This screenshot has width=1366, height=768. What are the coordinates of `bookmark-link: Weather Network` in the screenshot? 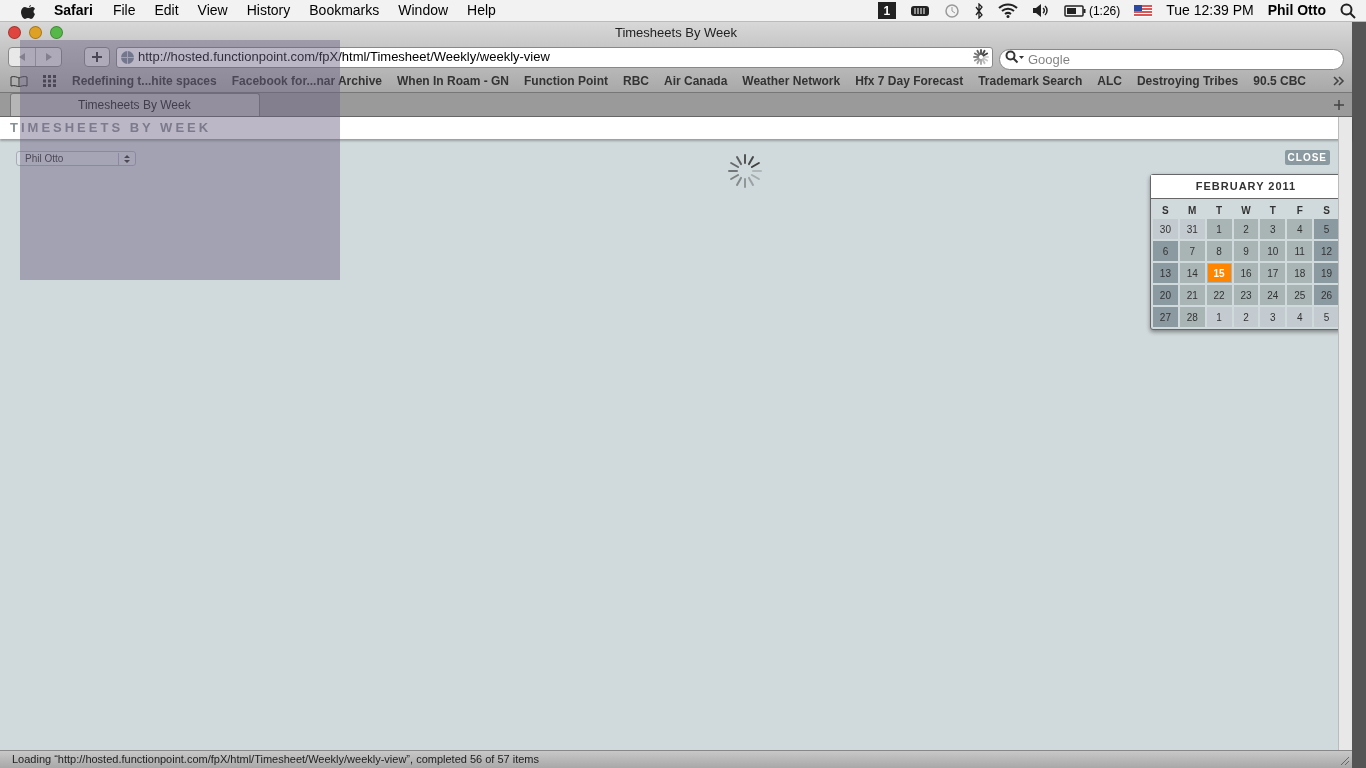 It's located at (791, 81).